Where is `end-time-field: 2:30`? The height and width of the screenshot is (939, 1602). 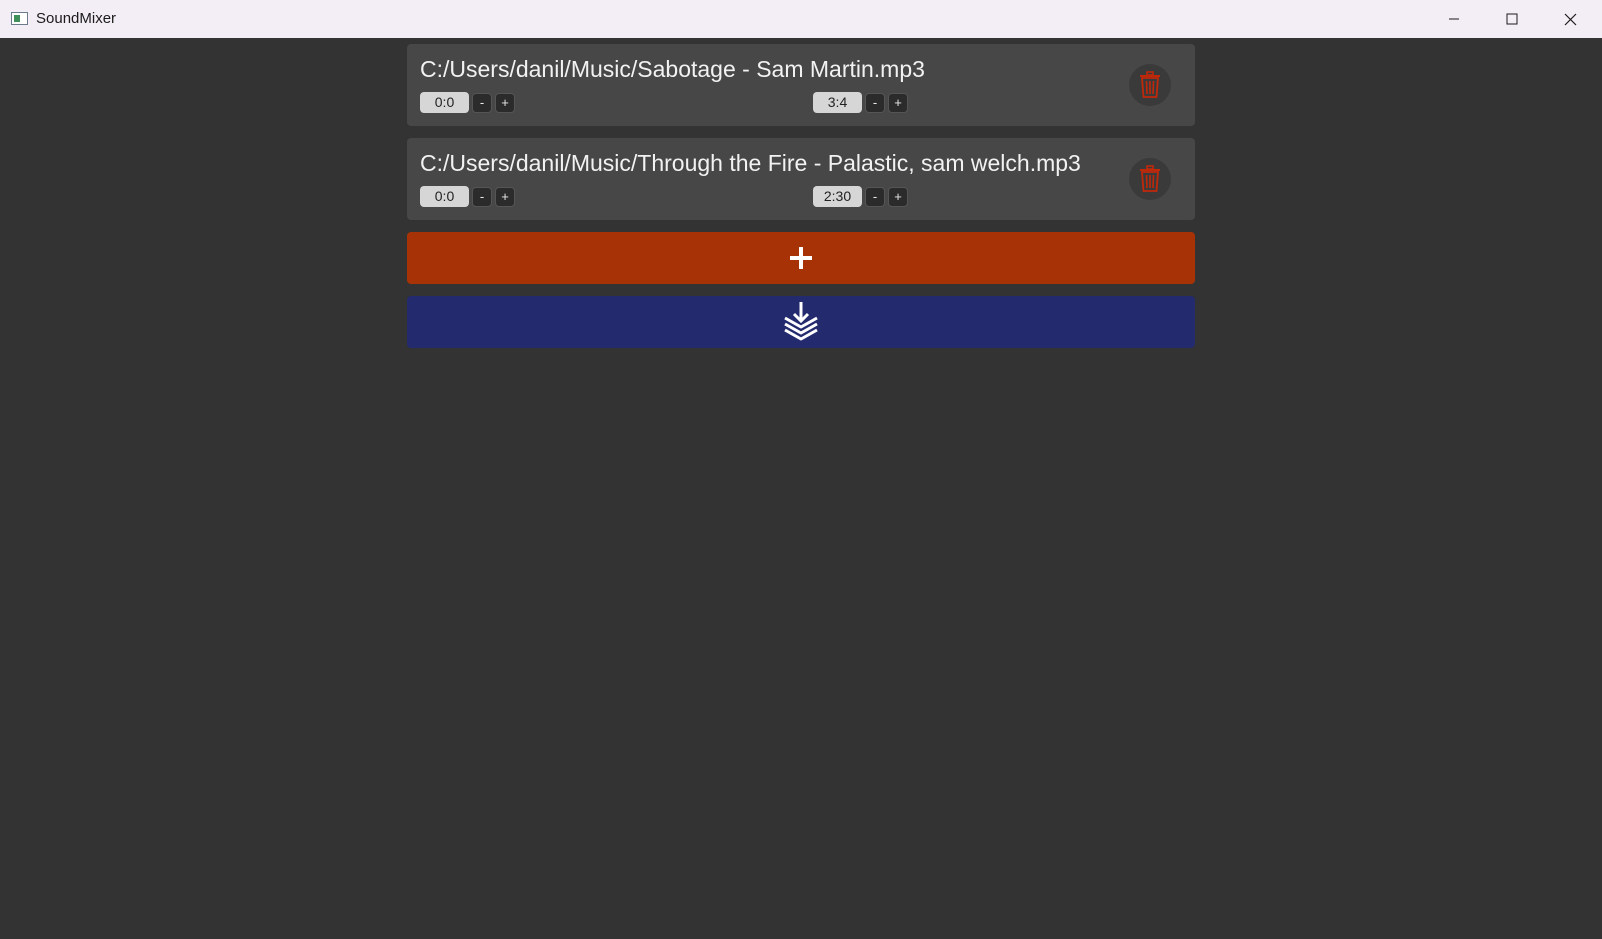
end-time-field: 2:30 is located at coordinates (837, 196).